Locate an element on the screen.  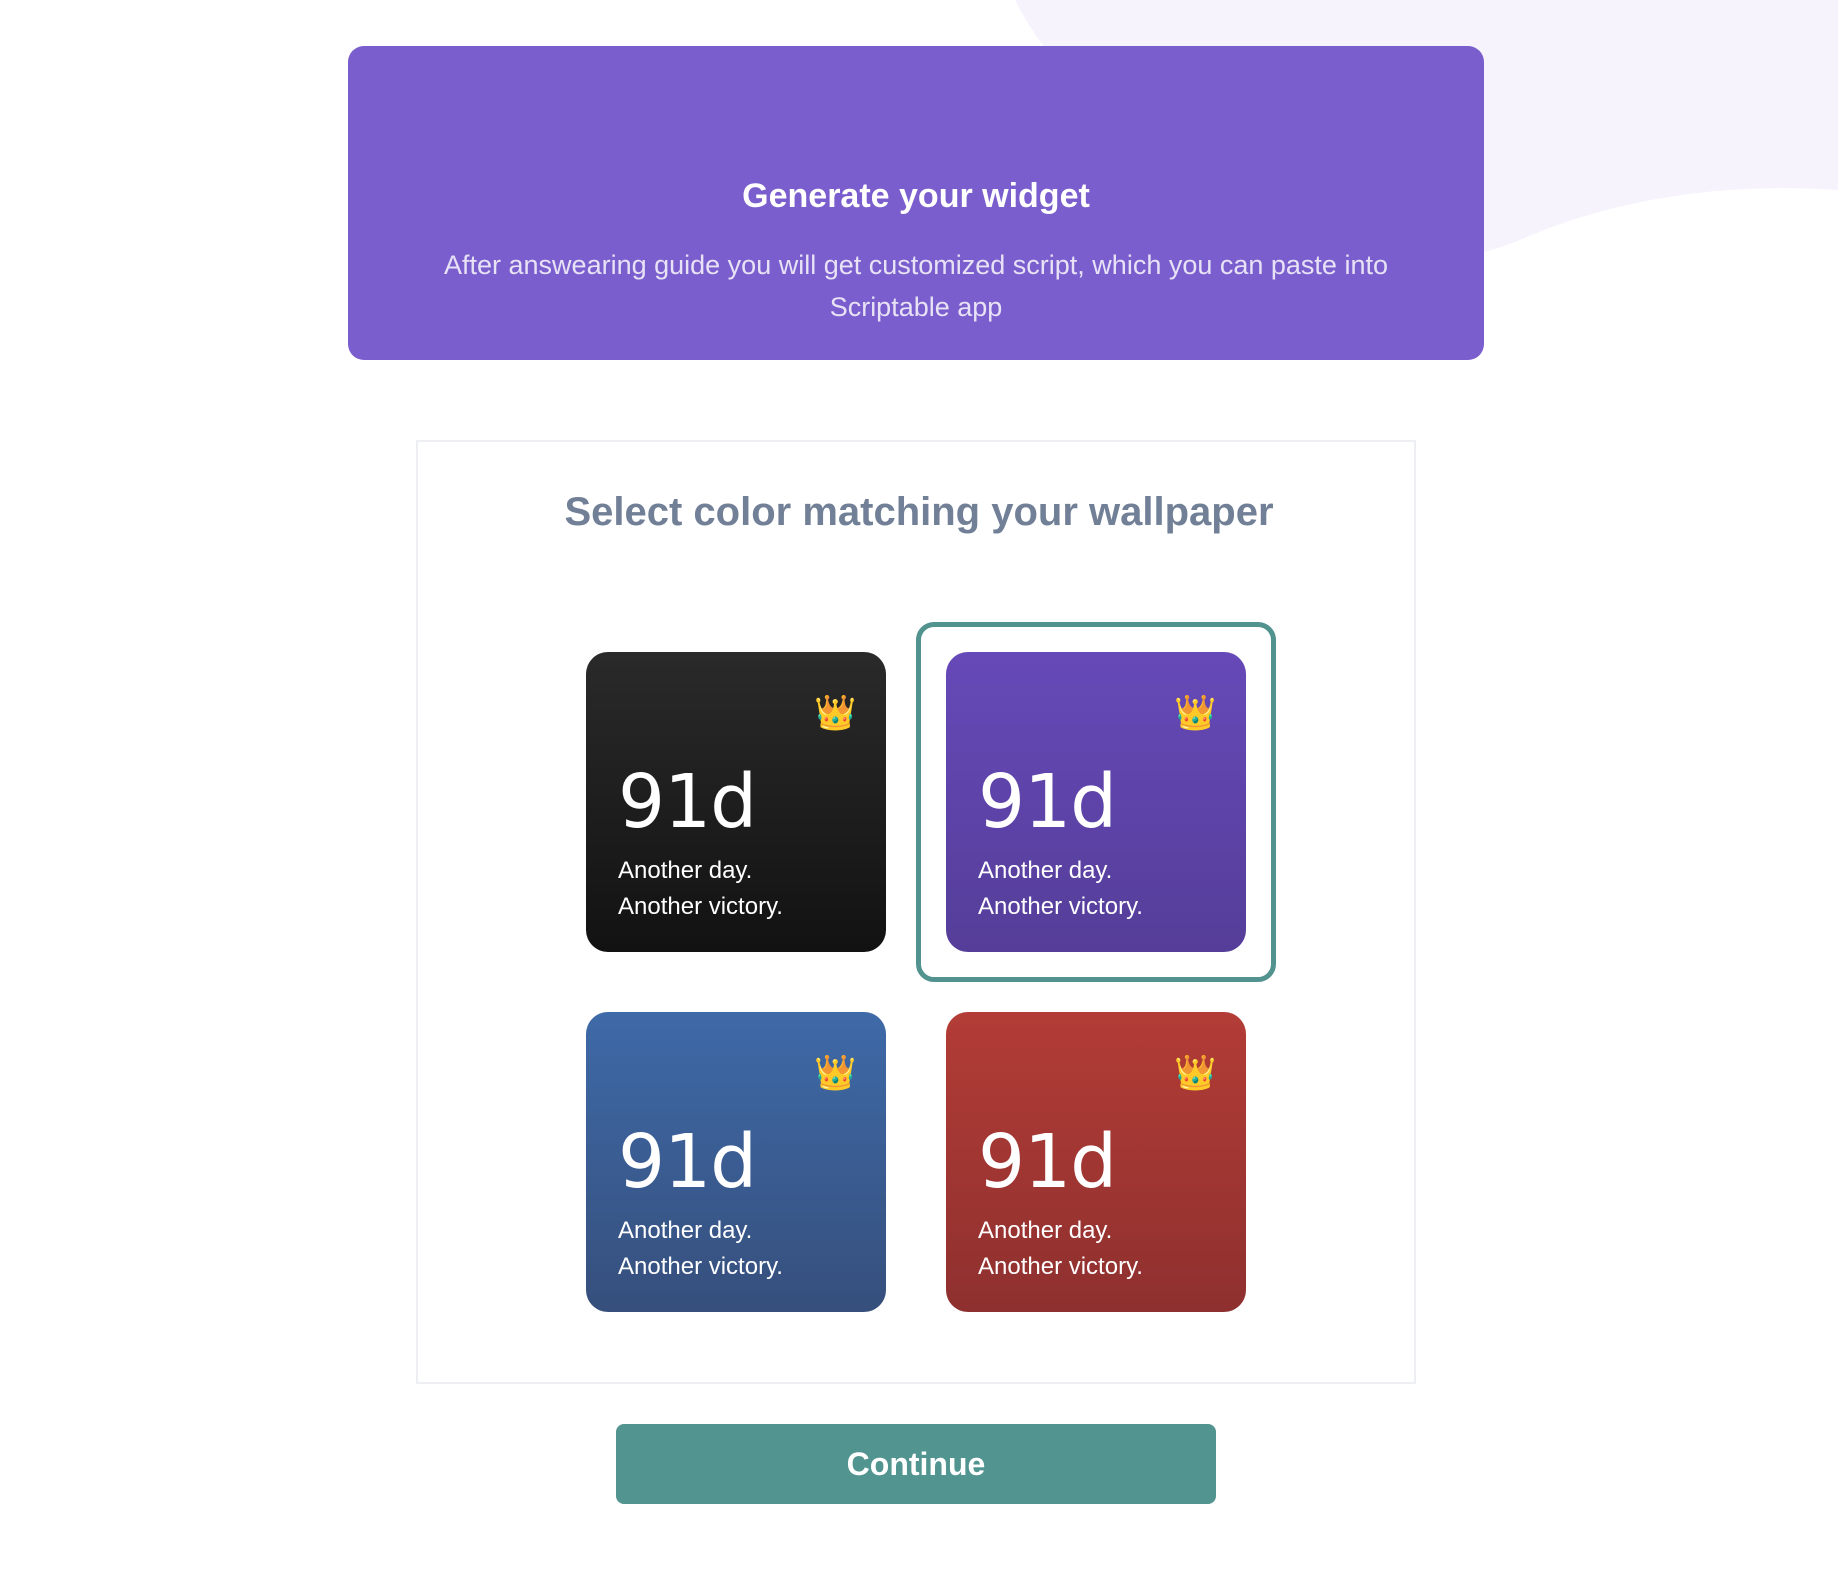
widget-option-blue: 👑 91d Another day. Another victory. is located at coordinates (736, 1162).